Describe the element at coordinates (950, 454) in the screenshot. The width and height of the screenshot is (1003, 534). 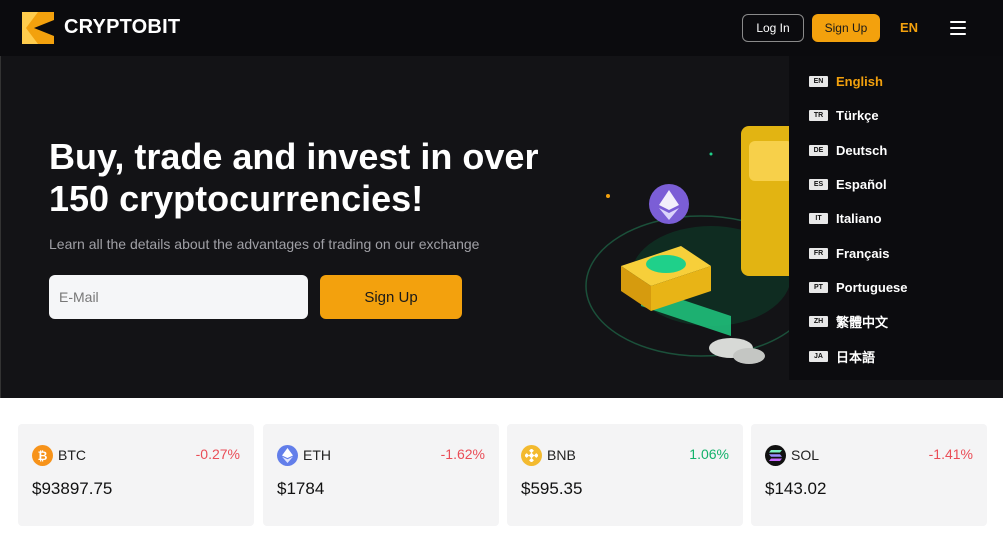
I see `coin-change: -1.41%` at that location.